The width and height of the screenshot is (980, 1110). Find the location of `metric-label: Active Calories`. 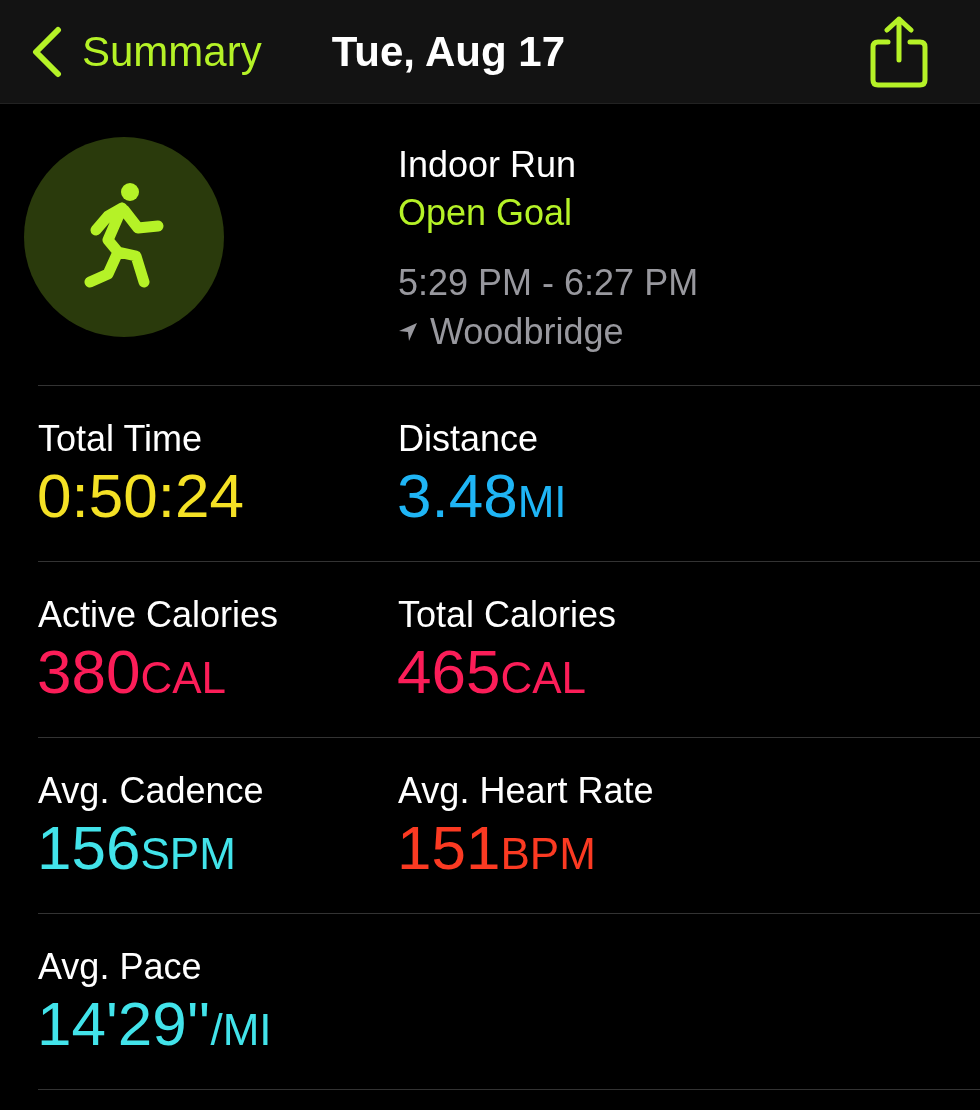

metric-label: Active Calories is located at coordinates (158, 615).